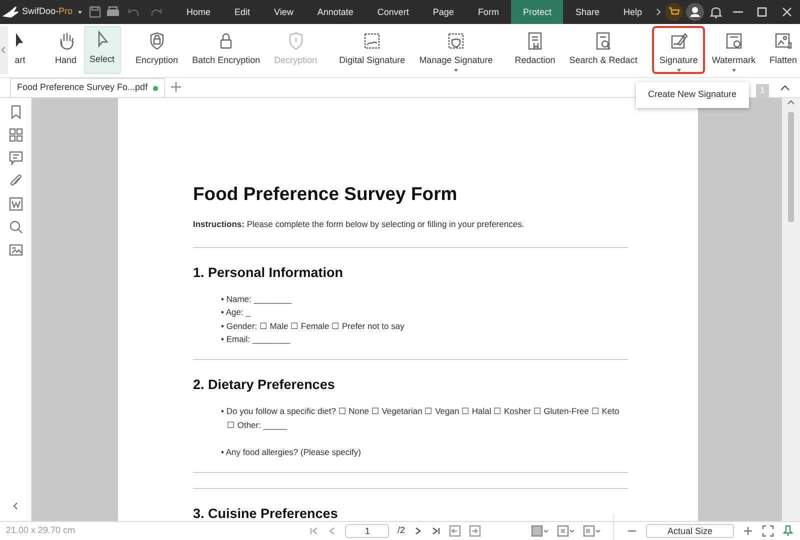 The width and height of the screenshot is (800, 540). What do you see at coordinates (157, 50) in the screenshot?
I see `ribbon-button: Encryption` at bounding box center [157, 50].